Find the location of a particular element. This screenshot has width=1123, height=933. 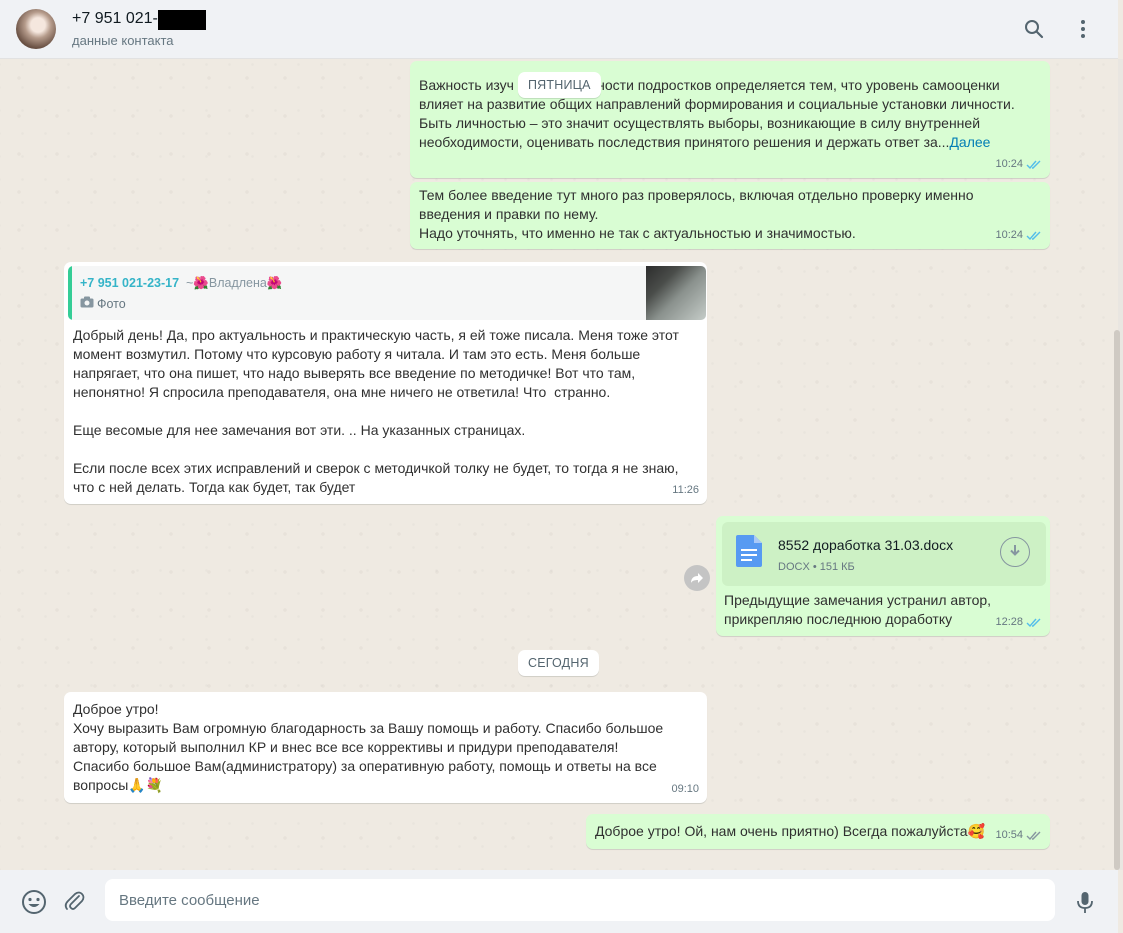

message-meta: 12:28 is located at coordinates (1018, 622).